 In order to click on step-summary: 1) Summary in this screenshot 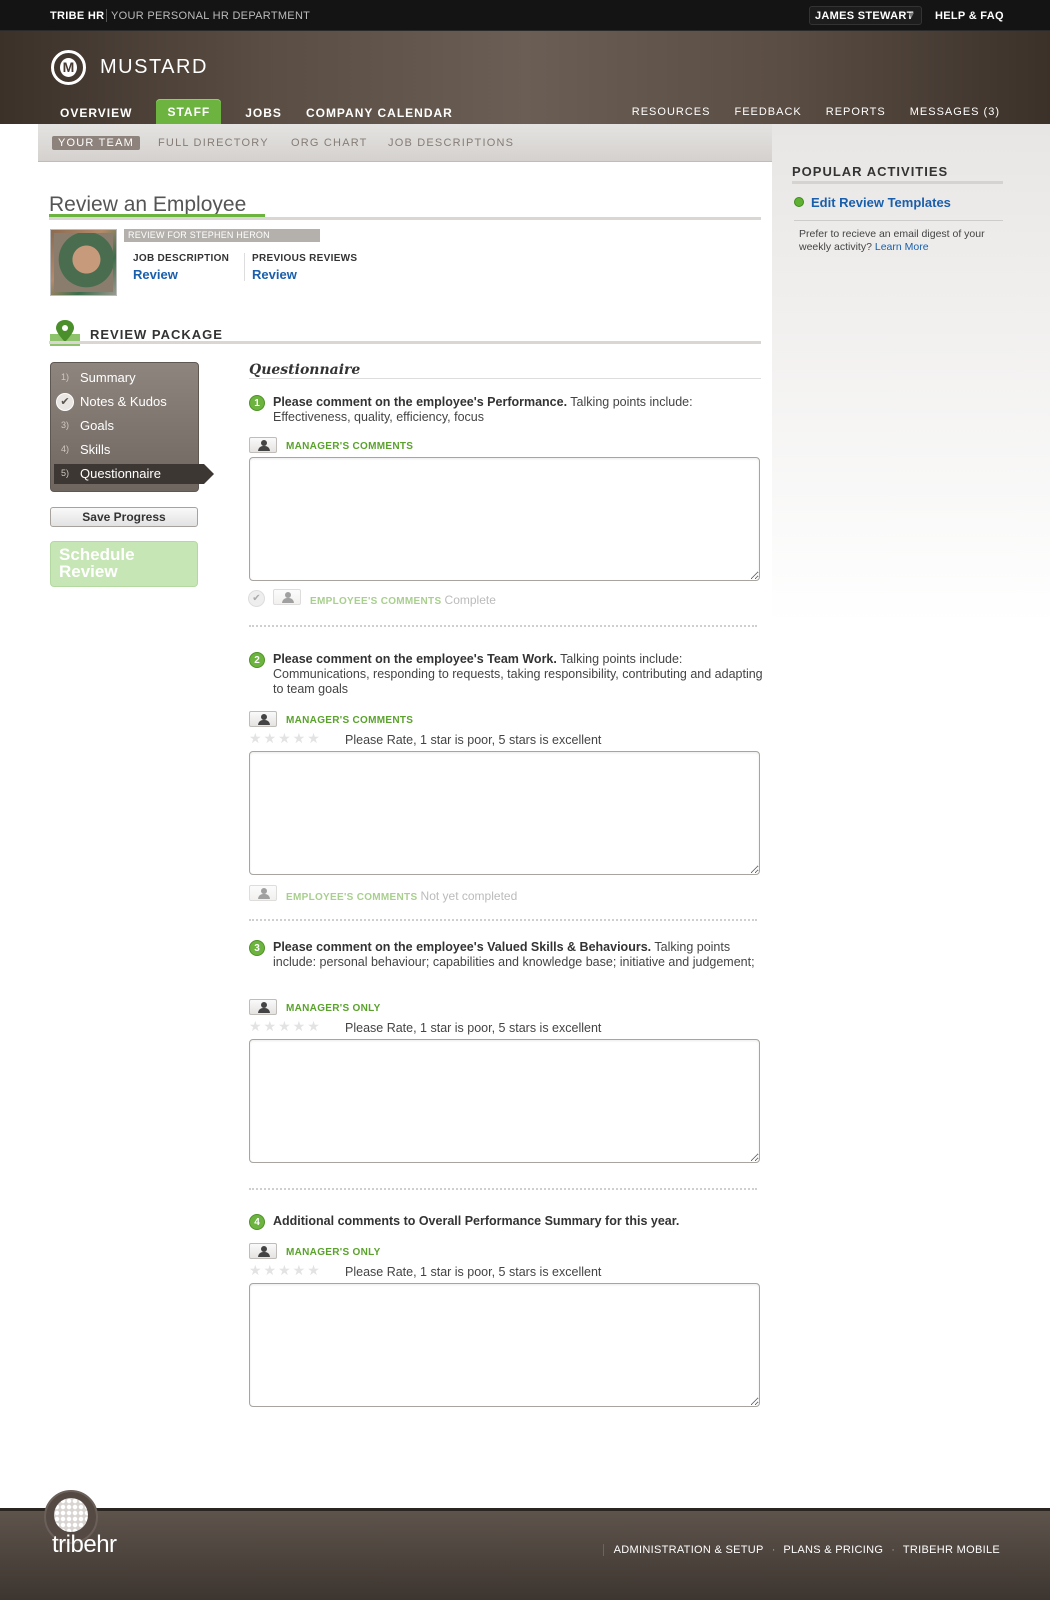, I will do `click(129, 378)`.